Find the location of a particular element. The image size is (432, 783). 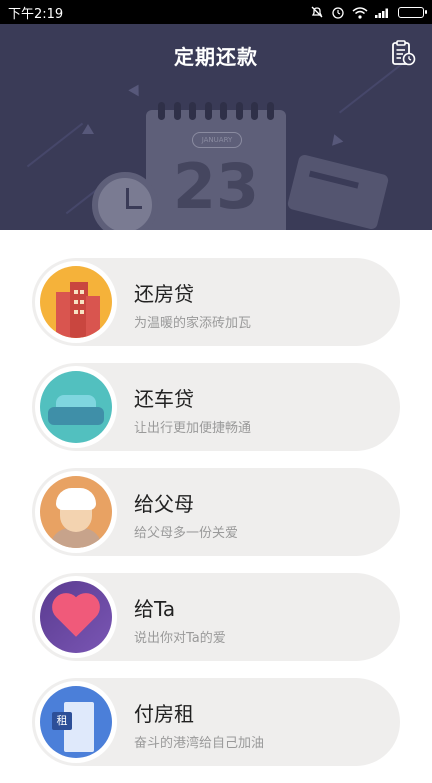

item-title: 还车贷 is located at coordinates (164, 399).